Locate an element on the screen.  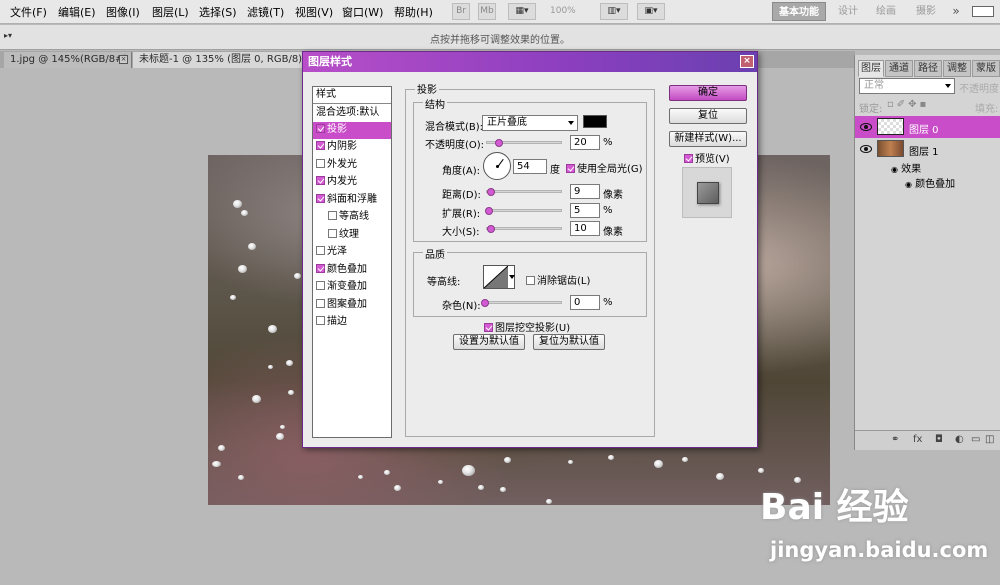
style-inner-glow: 内发光 is located at coordinates (352, 182).